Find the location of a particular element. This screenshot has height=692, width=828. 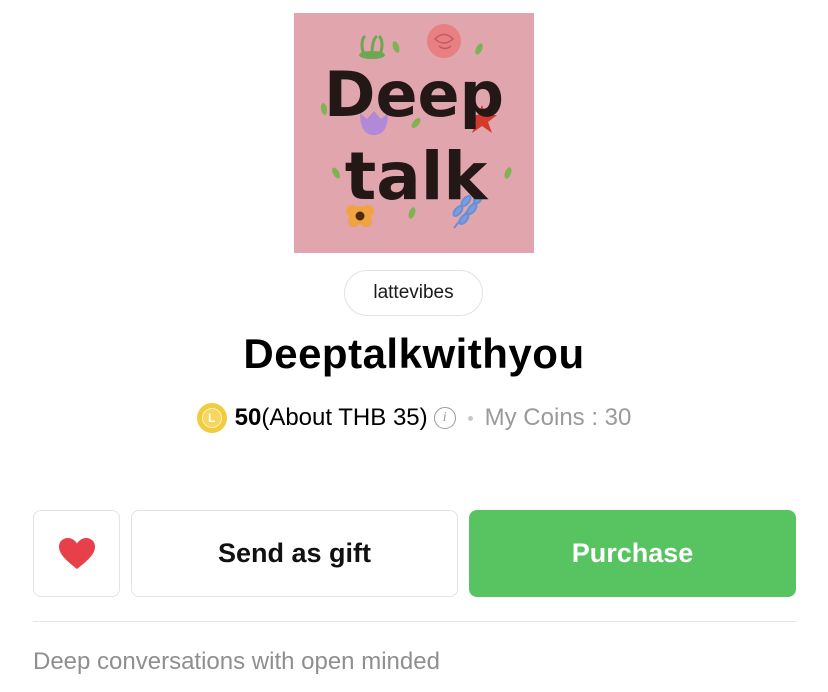

coin-letter: L is located at coordinates (211, 418).